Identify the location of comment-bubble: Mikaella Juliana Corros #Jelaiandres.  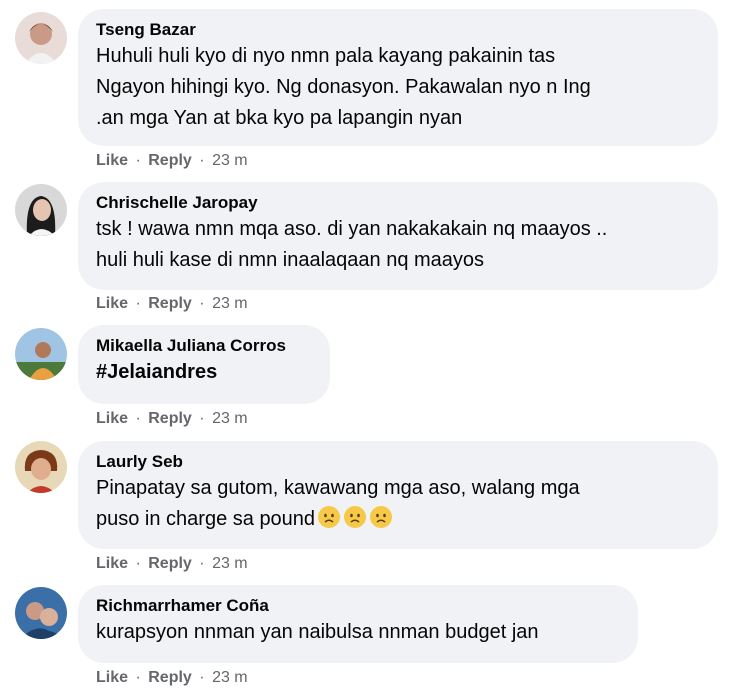
(204, 364).